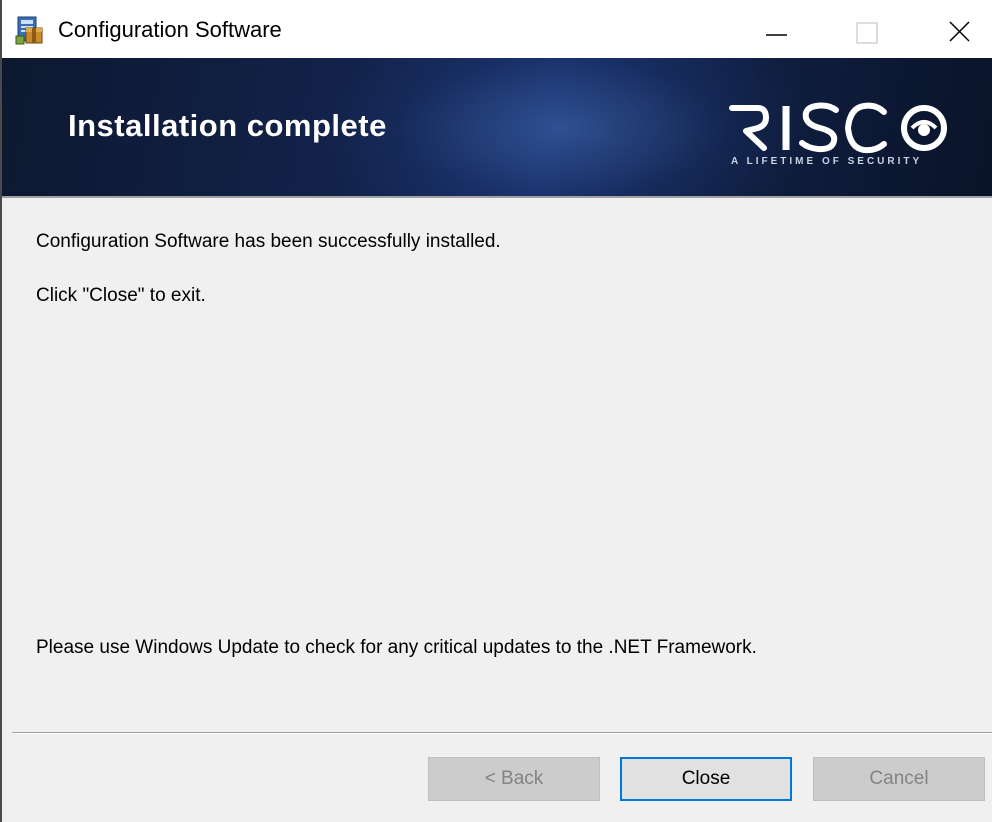  Describe the element at coordinates (776, 35) in the screenshot. I see `minimize-icon` at that location.